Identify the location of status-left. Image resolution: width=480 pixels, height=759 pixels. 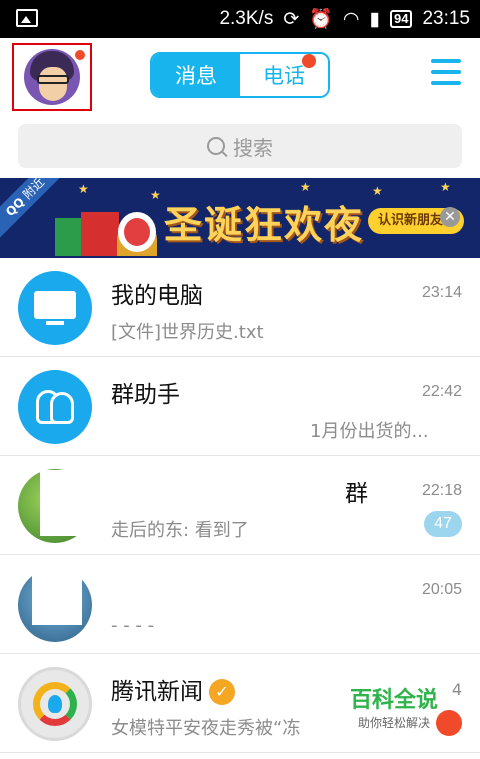
(27, 18).